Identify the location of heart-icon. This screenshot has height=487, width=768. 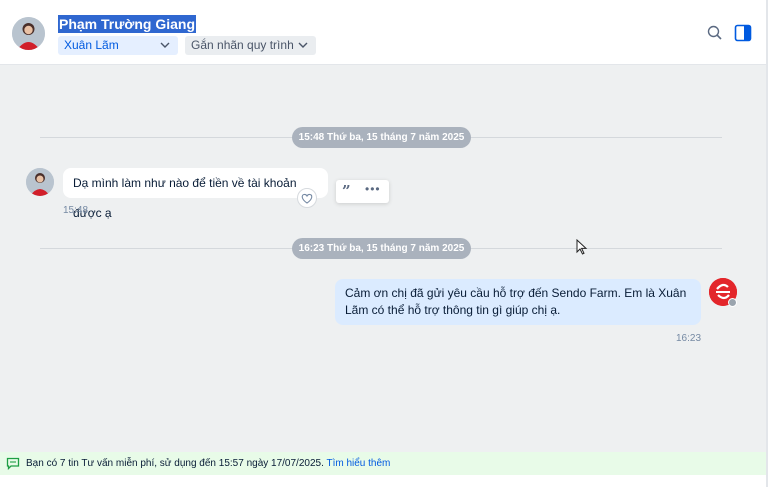
(307, 198).